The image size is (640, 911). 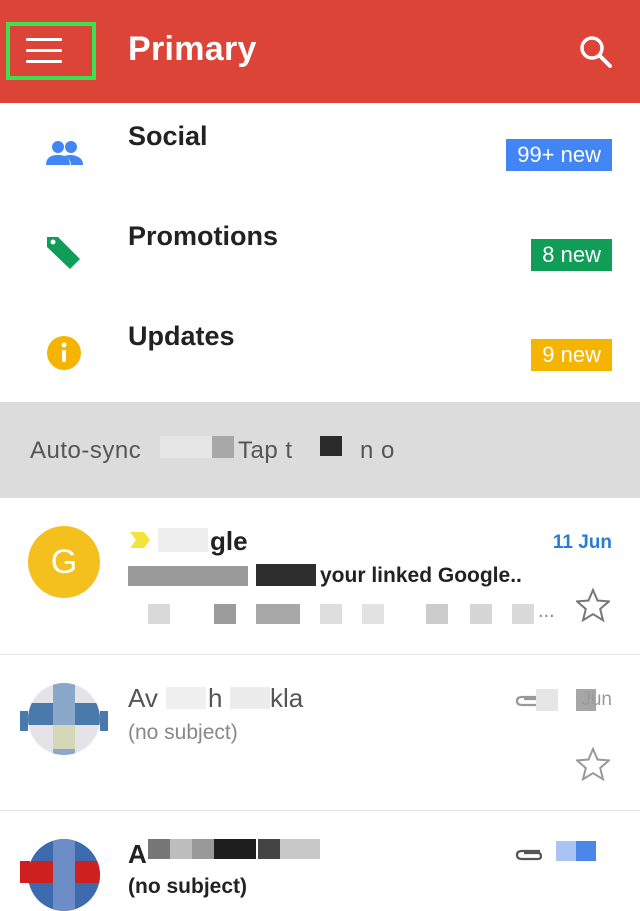 What do you see at coordinates (596, 52) in the screenshot?
I see `search-icon` at bounding box center [596, 52].